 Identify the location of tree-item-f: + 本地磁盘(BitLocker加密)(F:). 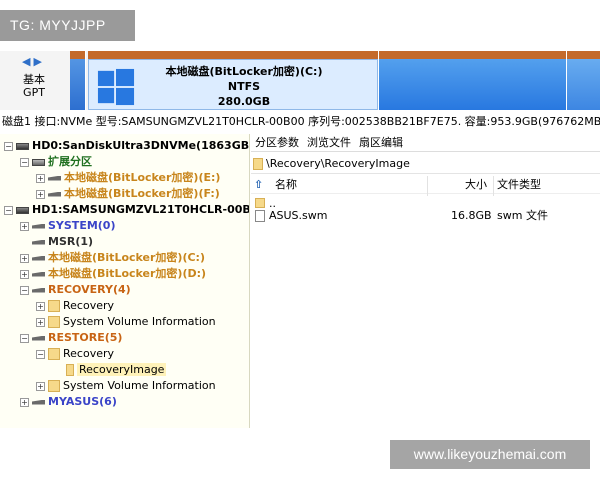
(128, 194).